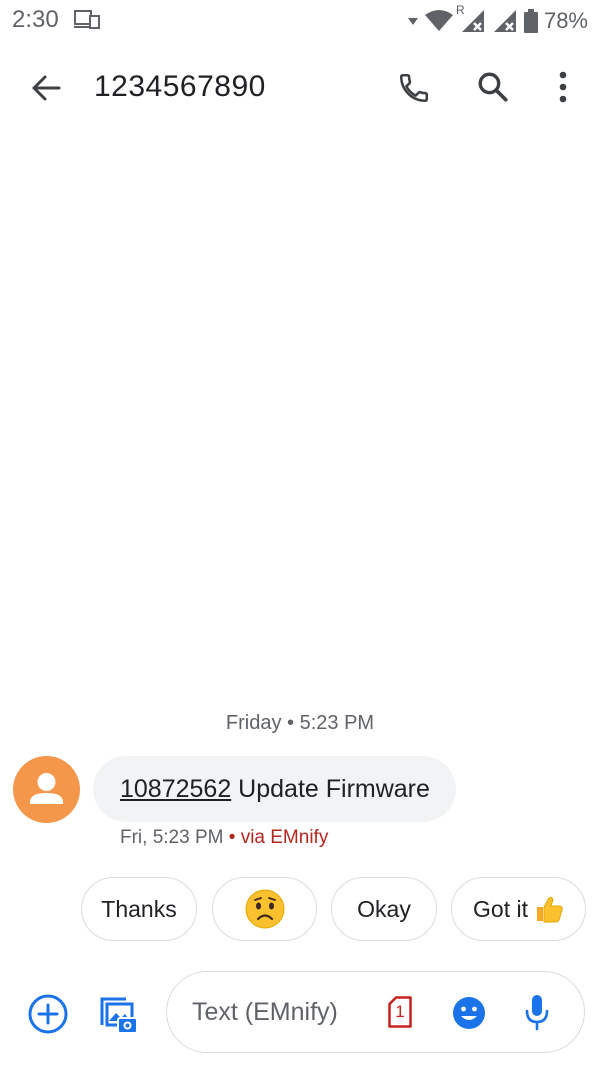 Image resolution: width=600 pixels, height=1067 pixels. I want to click on add-icon, so click(48, 1014).